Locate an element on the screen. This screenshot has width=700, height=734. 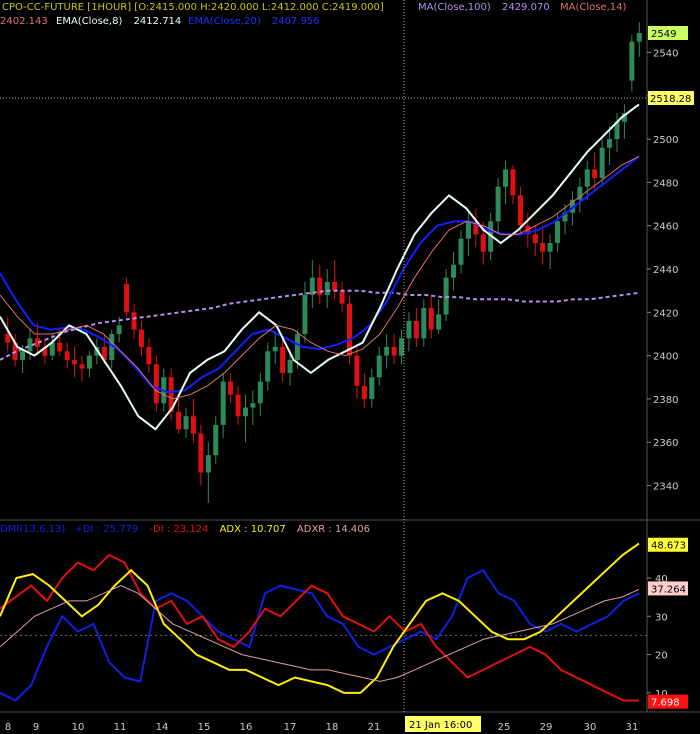
indicator-value-tag-text: 7.698 is located at coordinates (665, 703).